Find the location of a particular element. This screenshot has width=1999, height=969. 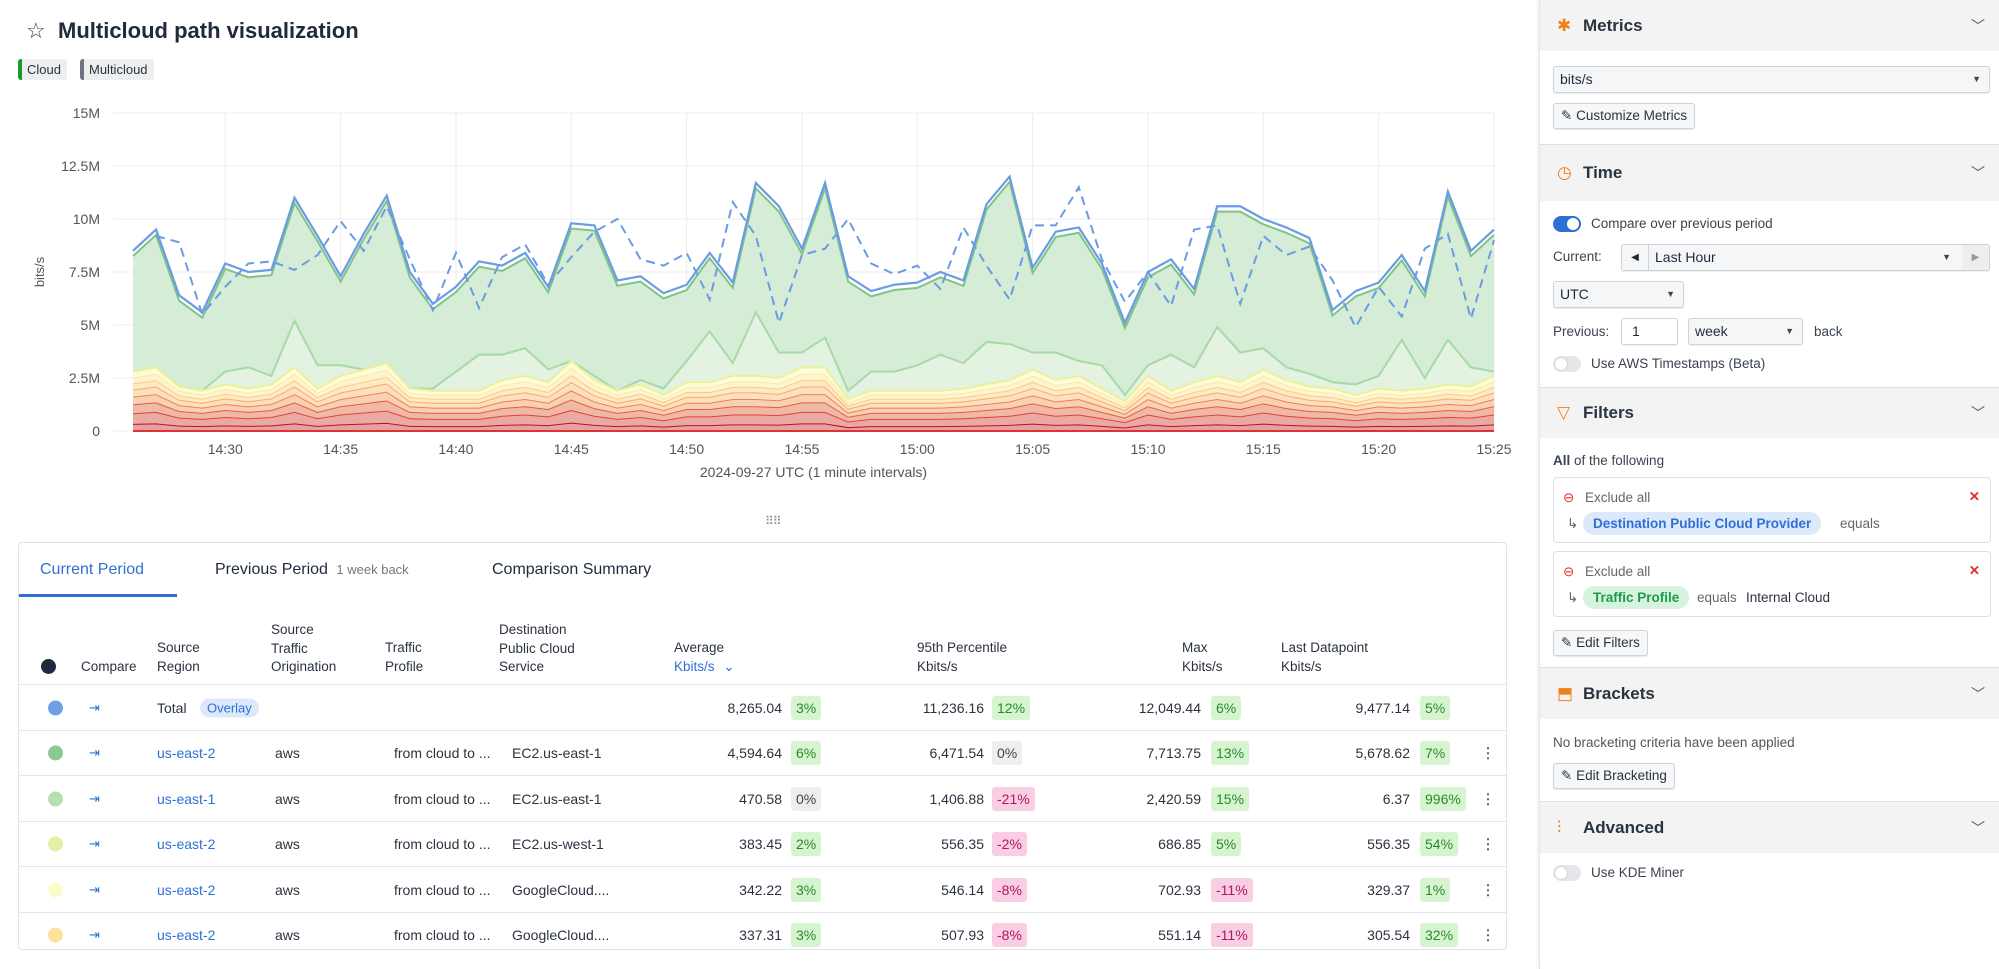

nested-arrow-icon: ↳ is located at coordinates (1573, 597).